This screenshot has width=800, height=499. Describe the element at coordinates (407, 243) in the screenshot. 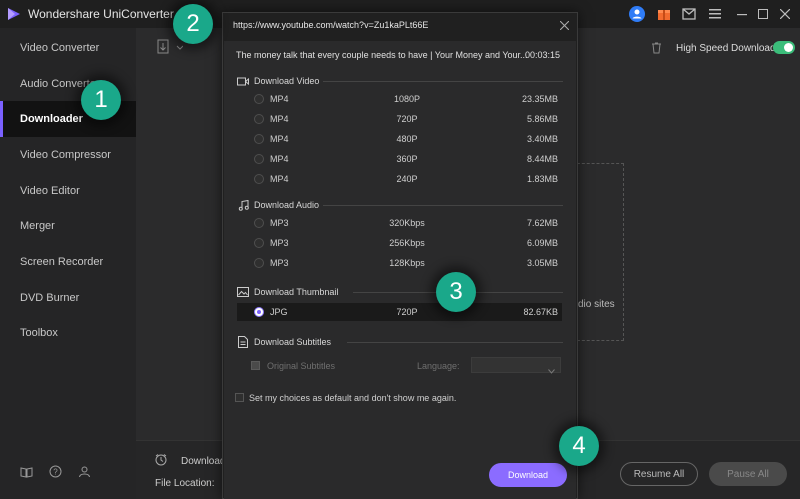

I see `quality: 256Kbps` at that location.